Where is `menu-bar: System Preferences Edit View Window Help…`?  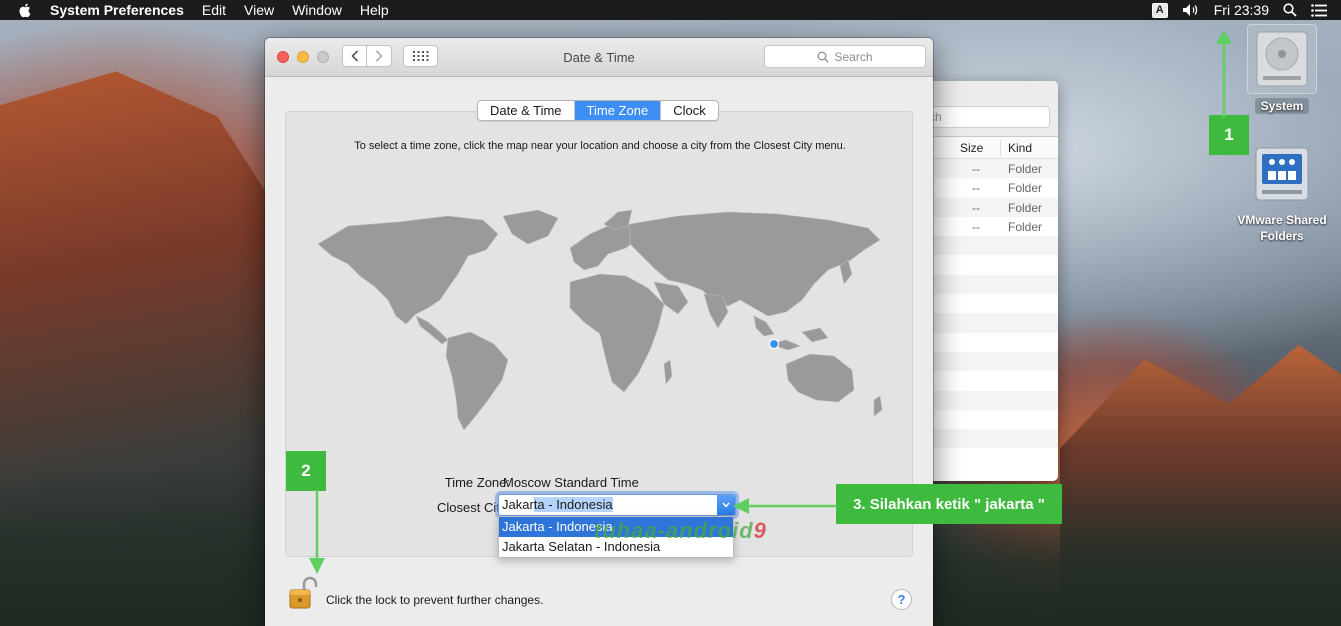
menu-bar: System Preferences Edit View Window Help… is located at coordinates (670, 10).